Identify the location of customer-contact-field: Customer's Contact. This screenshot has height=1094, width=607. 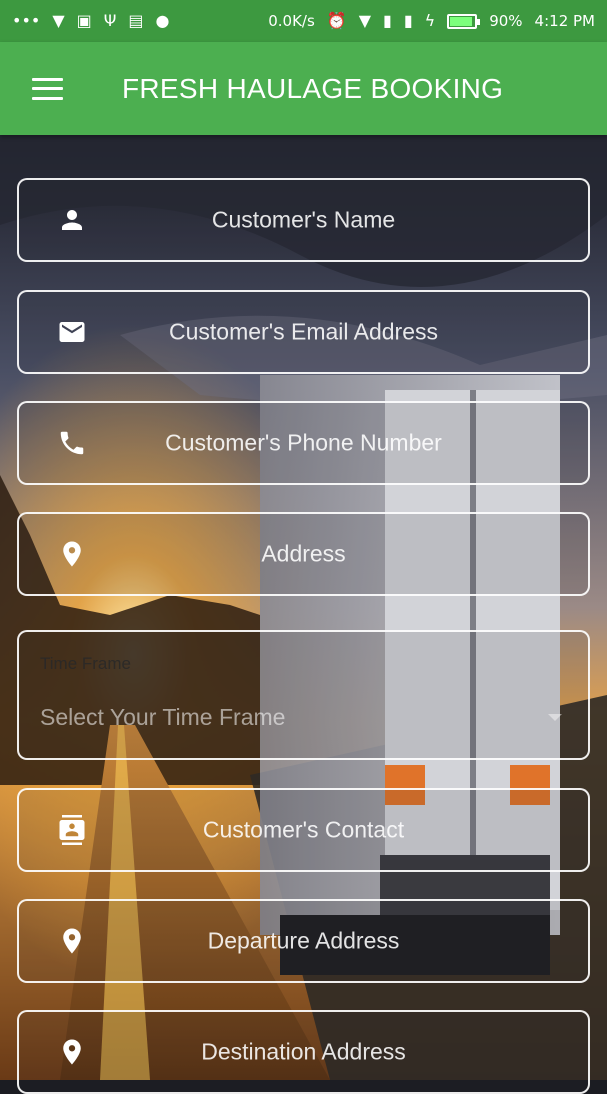
(303, 830).